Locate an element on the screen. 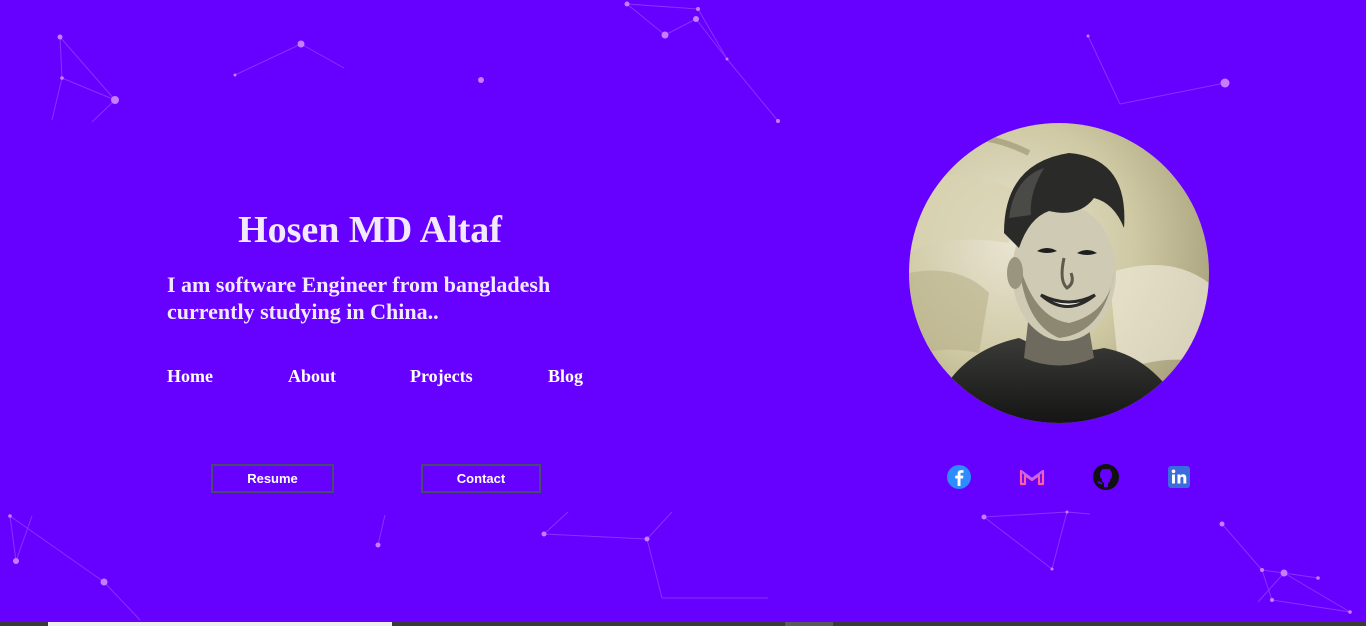 The height and width of the screenshot is (626, 1366). profile-avatar is located at coordinates (1059, 273).